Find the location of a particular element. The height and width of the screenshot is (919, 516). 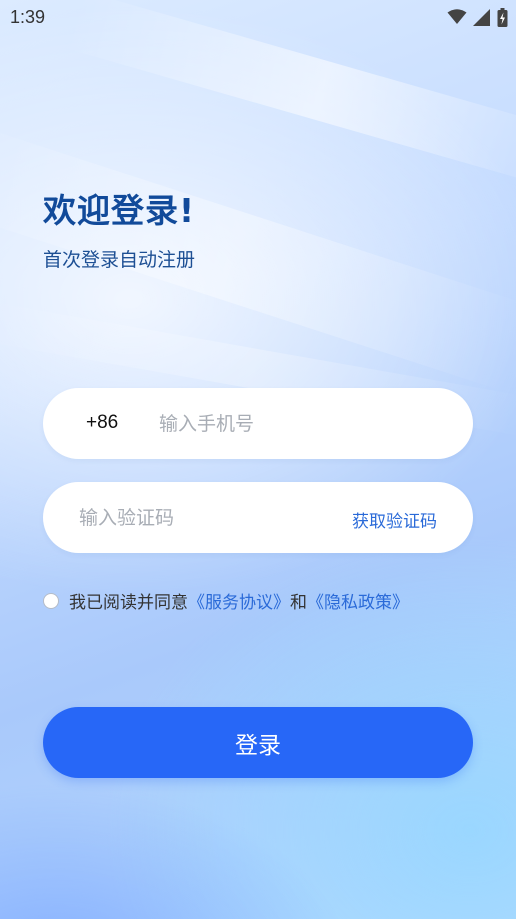

welcome-subtitle: 首次登录自动注册 is located at coordinates (119, 260).